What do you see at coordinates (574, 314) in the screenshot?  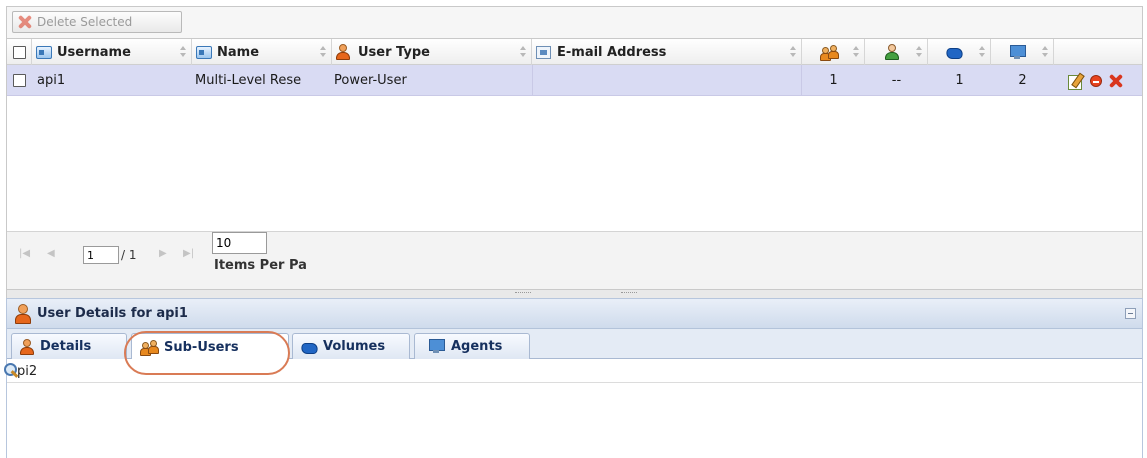 I see `details-header: User Details for api1` at bounding box center [574, 314].